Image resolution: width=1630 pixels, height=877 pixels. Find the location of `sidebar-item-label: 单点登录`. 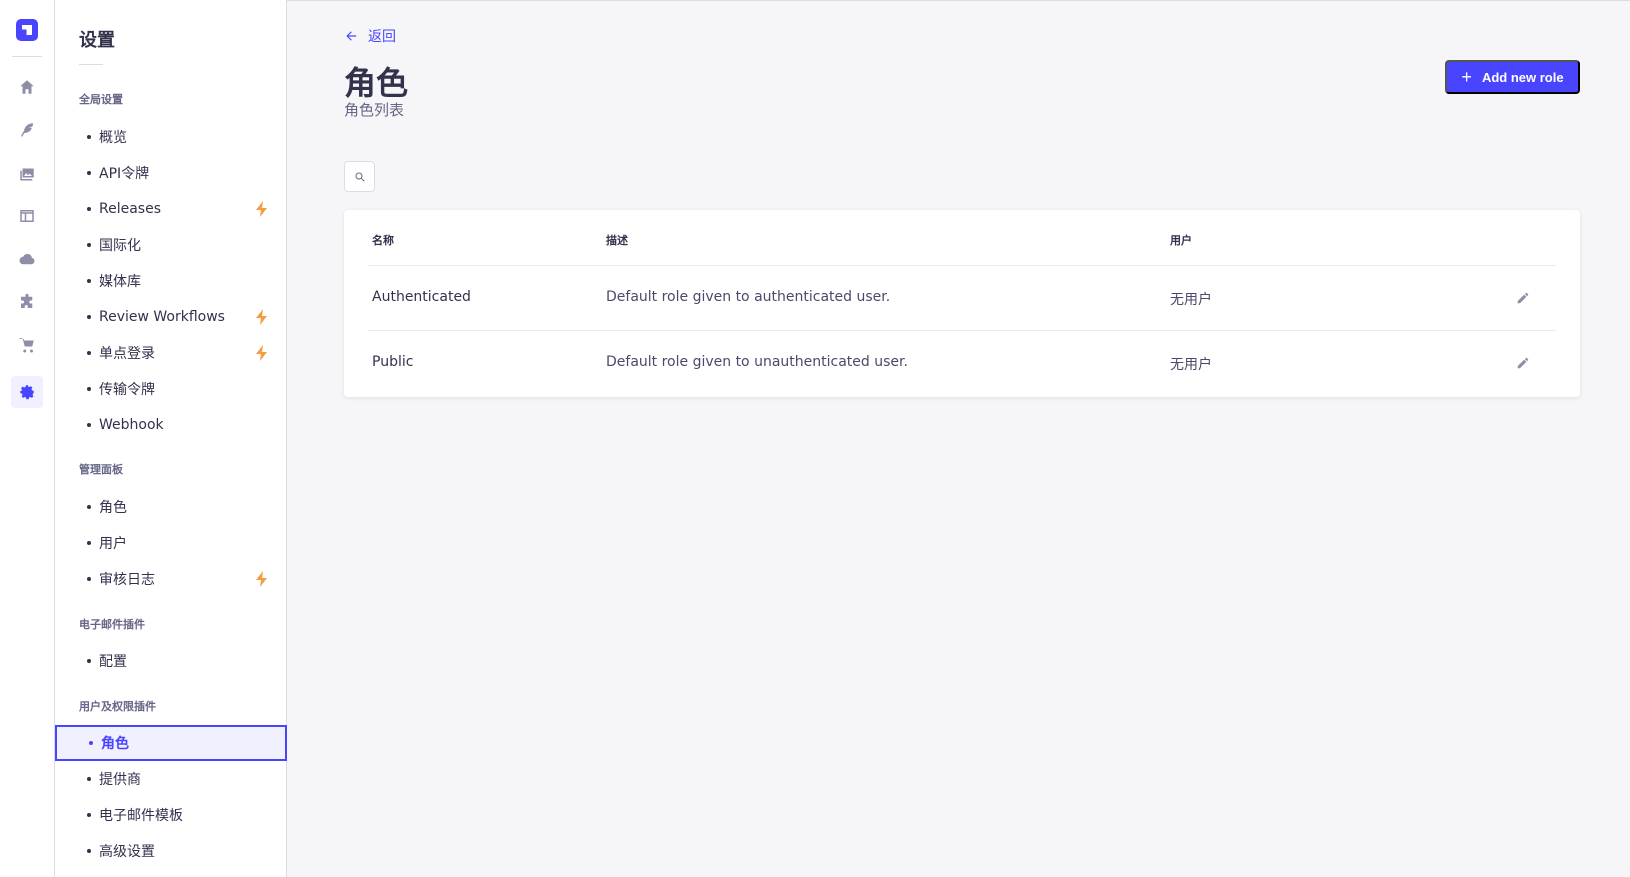

sidebar-item-label: 单点登录 is located at coordinates (127, 354).